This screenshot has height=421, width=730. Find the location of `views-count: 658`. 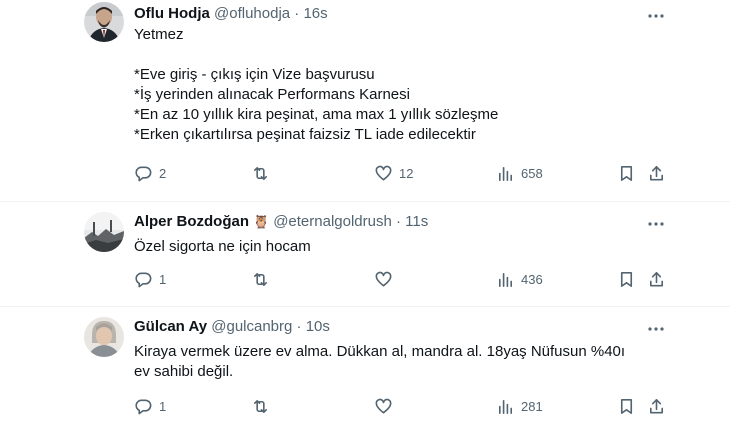

views-count: 658 is located at coordinates (532, 173).